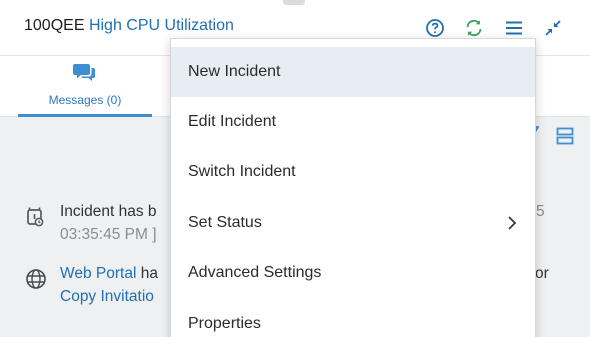 The image size is (590, 337). What do you see at coordinates (565, 136) in the screenshot?
I see `layout-icon` at bounding box center [565, 136].